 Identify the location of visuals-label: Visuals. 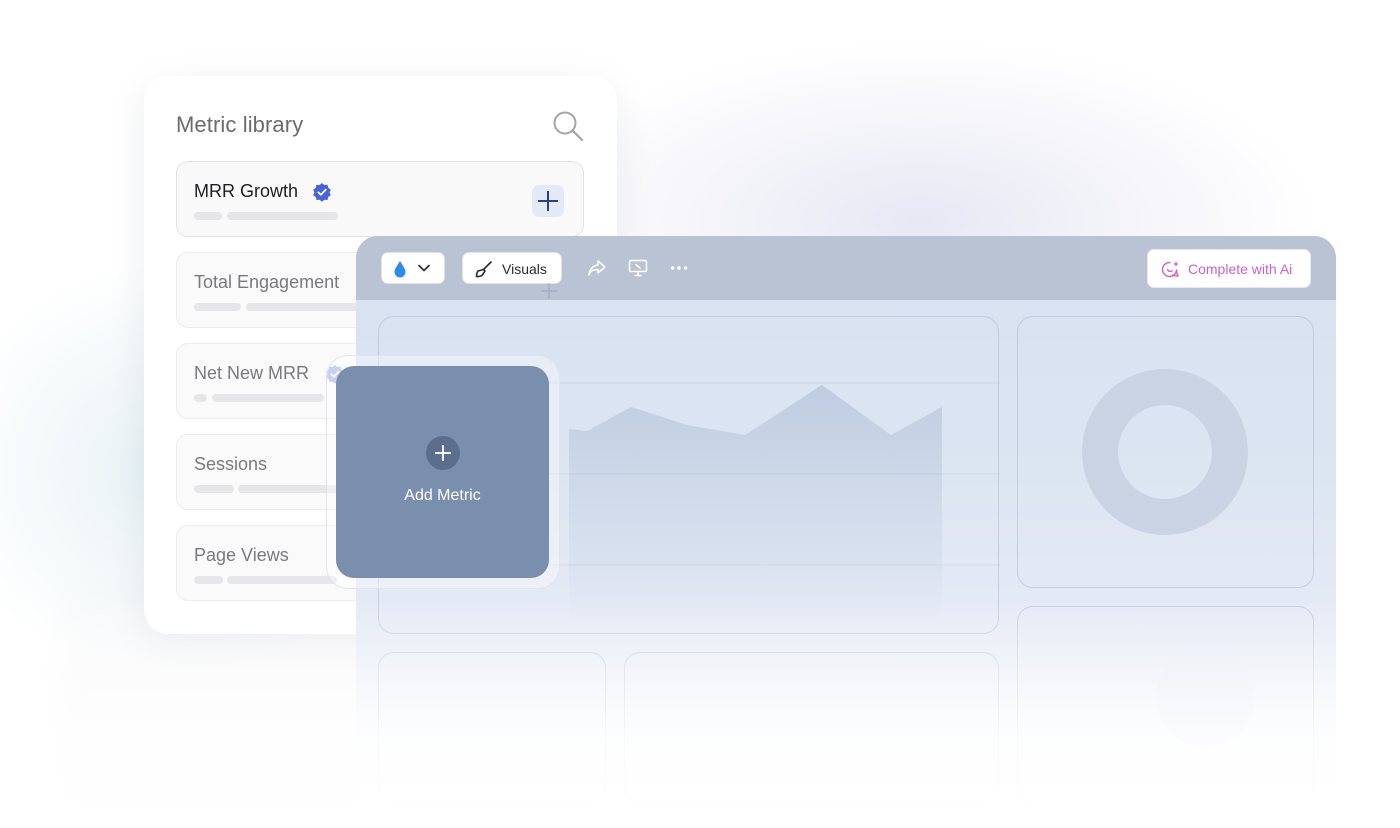
(524, 269).